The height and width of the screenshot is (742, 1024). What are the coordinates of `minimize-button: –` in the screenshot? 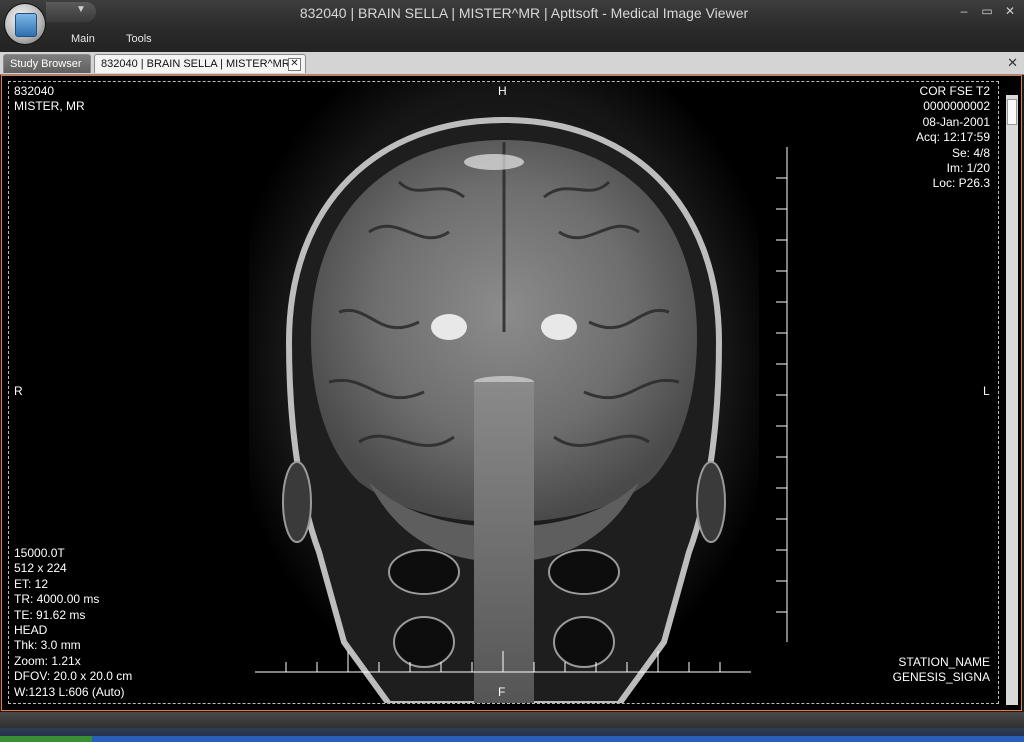 It's located at (964, 11).